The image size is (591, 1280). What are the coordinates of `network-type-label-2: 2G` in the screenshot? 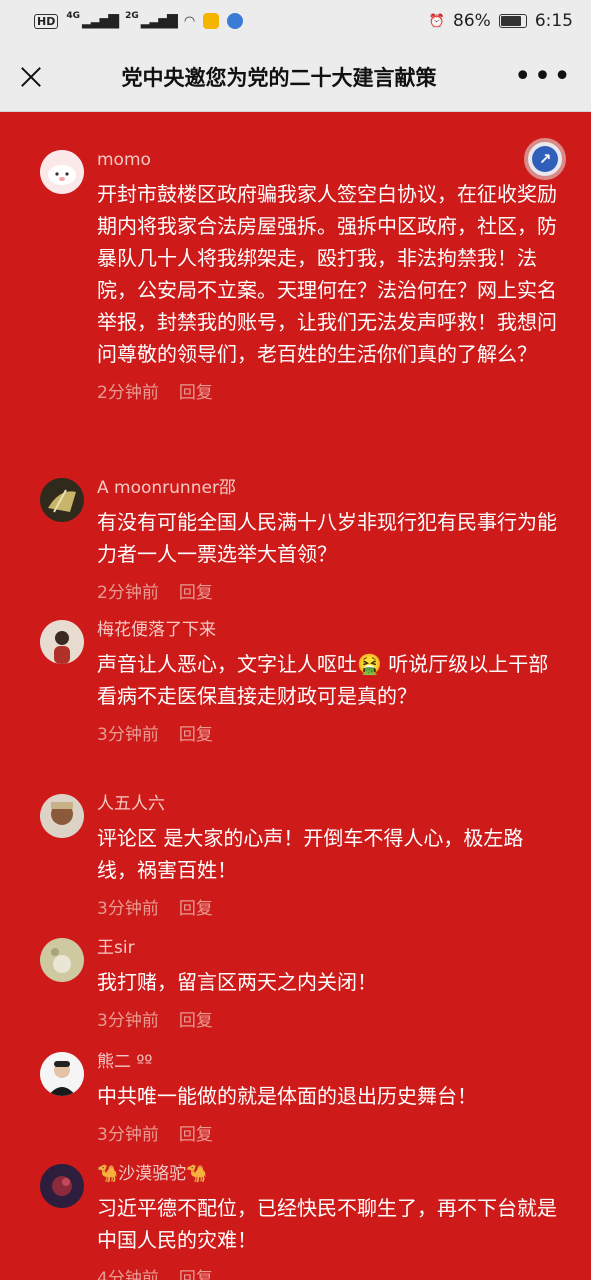 It's located at (132, 16).